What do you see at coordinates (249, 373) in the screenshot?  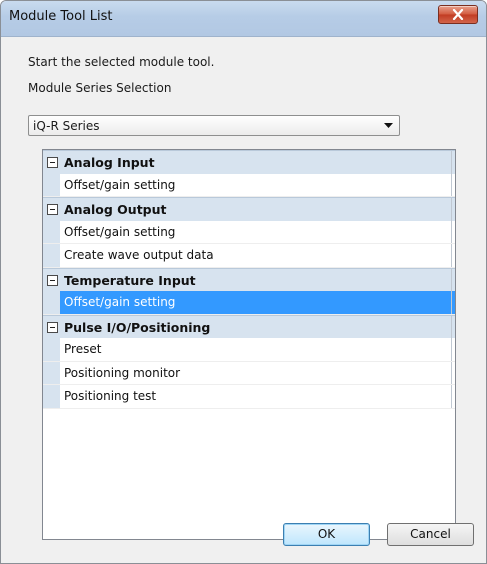 I see `tree-item-row: Positioning monitor` at bounding box center [249, 373].